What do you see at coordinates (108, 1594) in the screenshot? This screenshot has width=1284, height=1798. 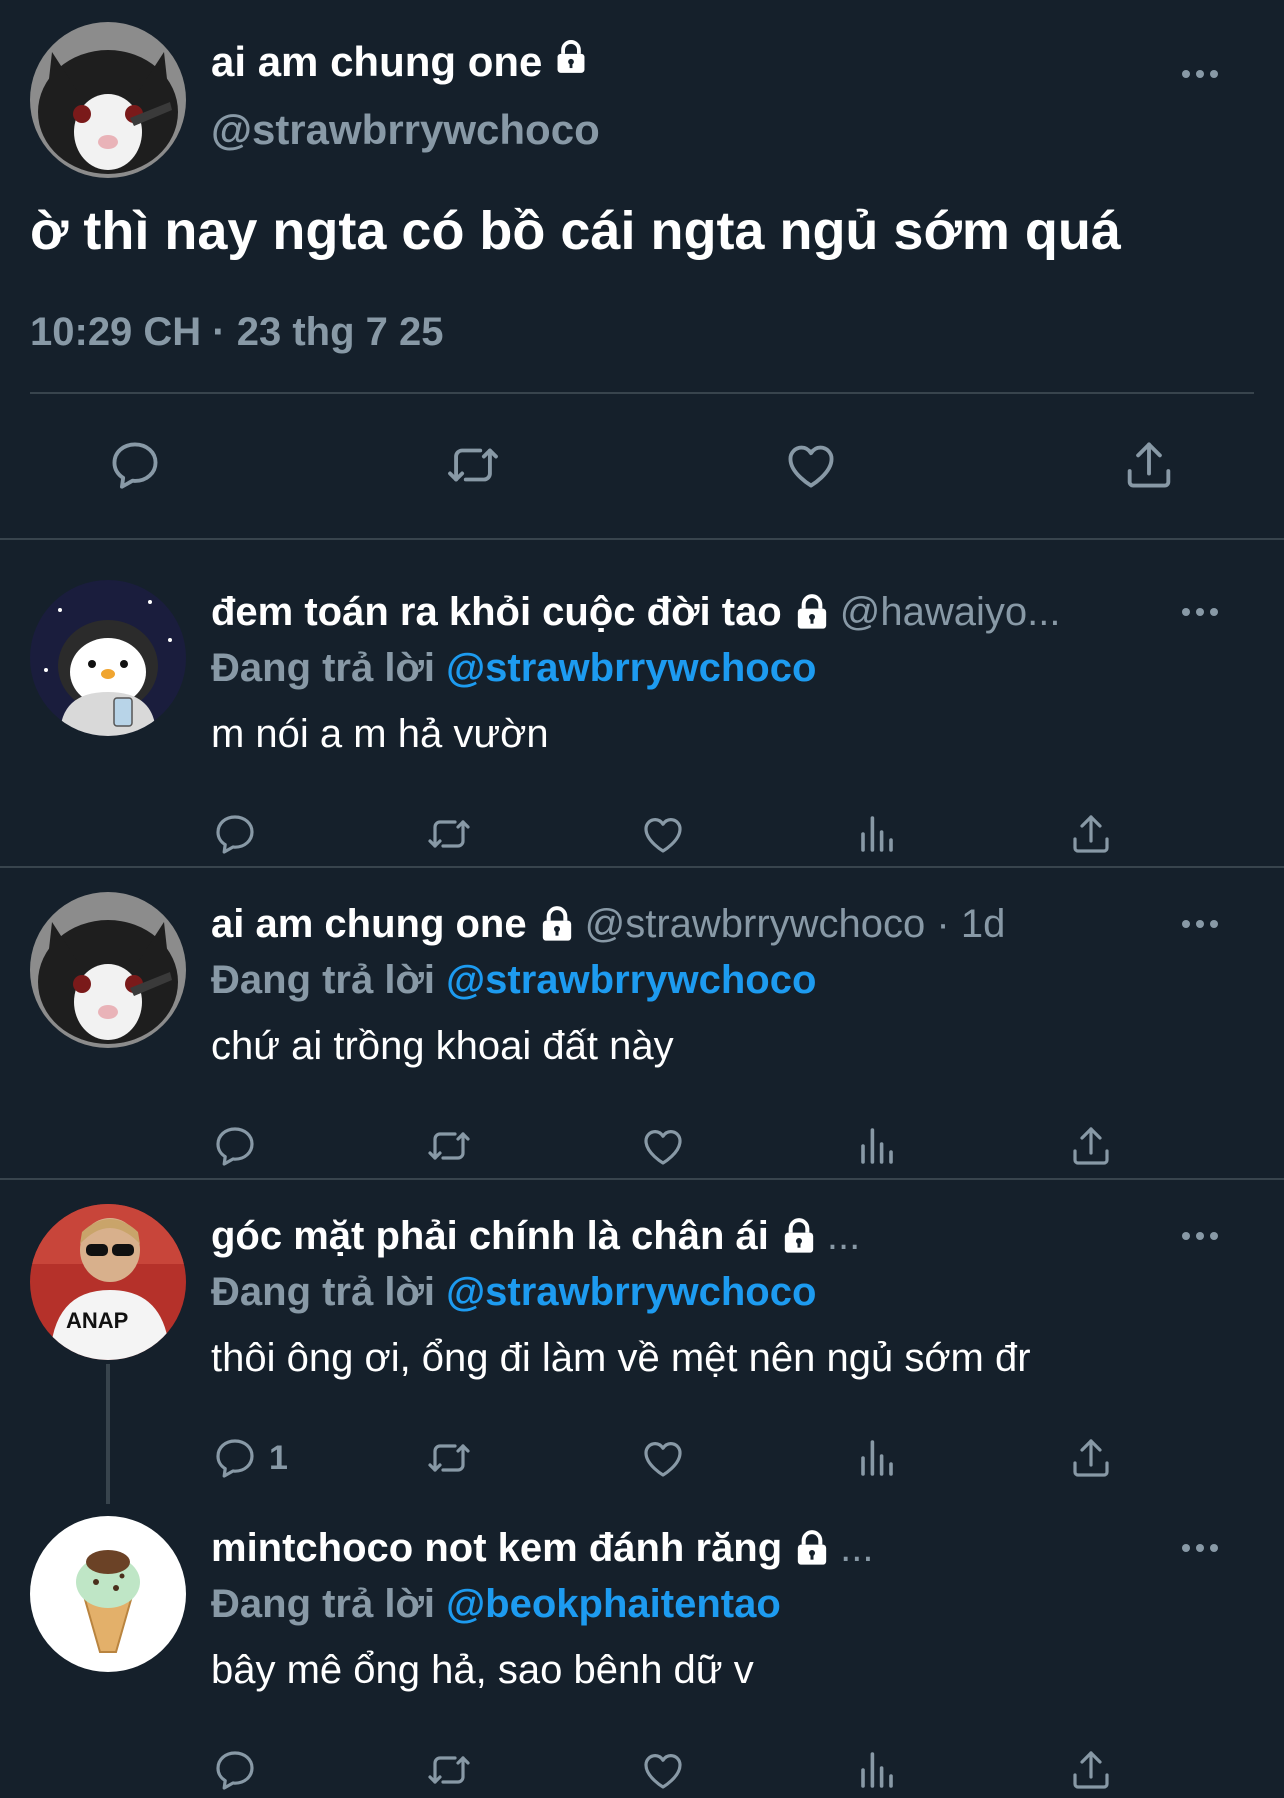 I see `avatar-ice-cream` at bounding box center [108, 1594].